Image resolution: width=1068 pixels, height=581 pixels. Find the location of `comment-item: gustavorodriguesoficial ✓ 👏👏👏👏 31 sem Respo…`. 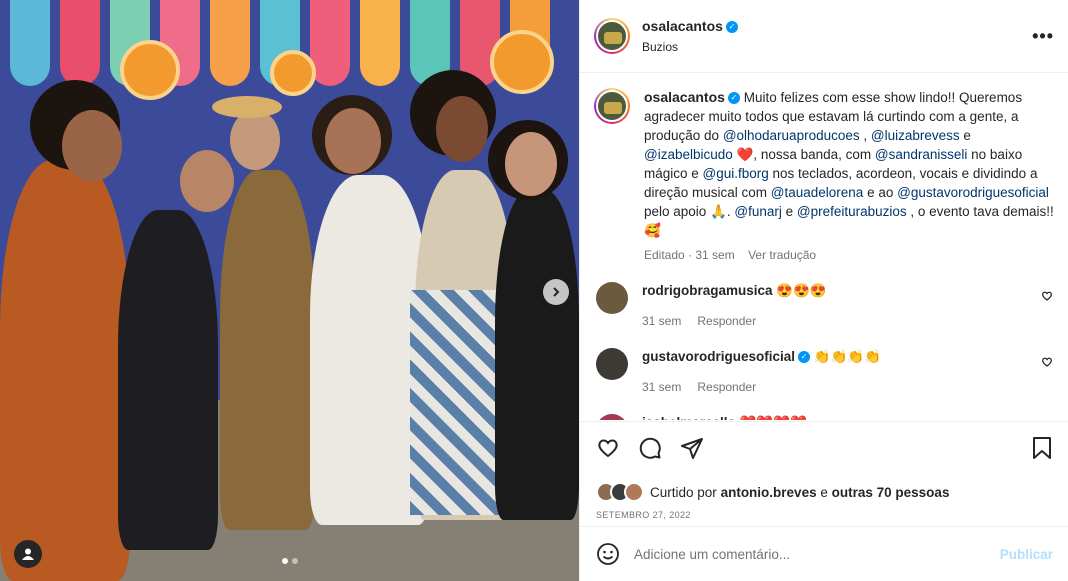

comment-item: gustavorodriguesoficial ✓ 👏👏👏👏 31 sem Respo… is located at coordinates (824, 371).